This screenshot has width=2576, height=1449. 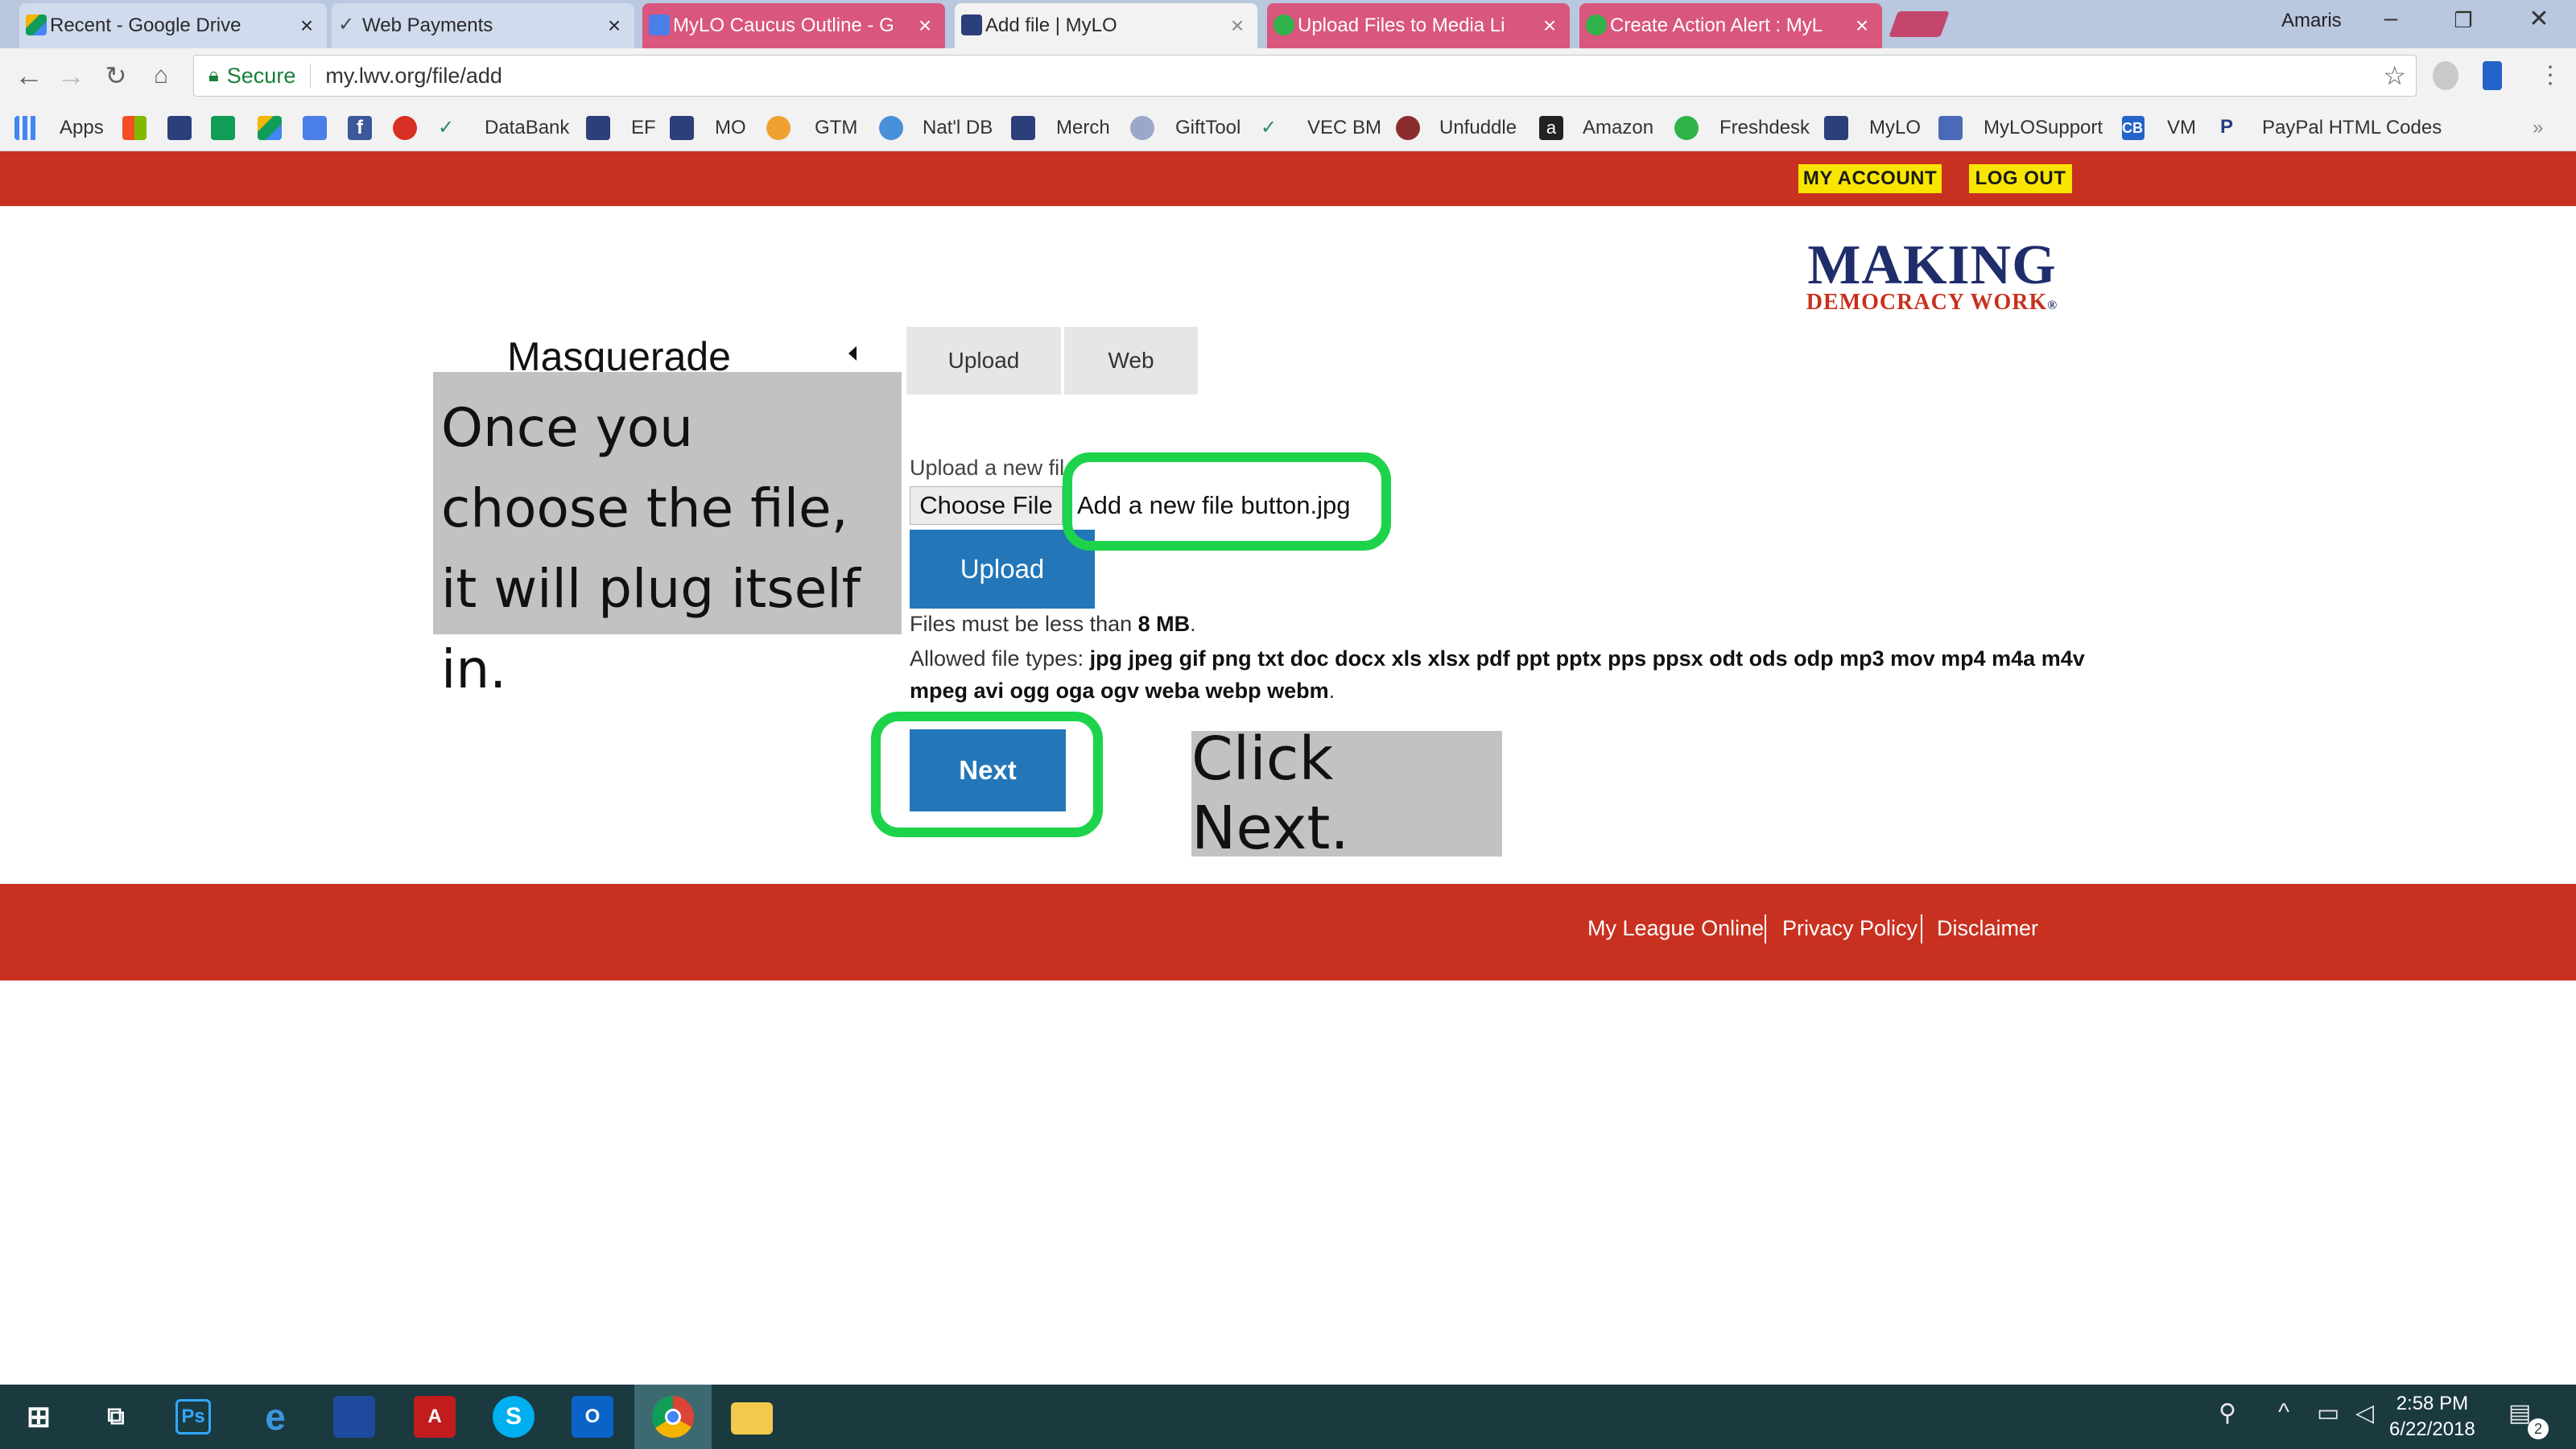 What do you see at coordinates (527, 128) in the screenshot?
I see `bookmark-databank: DataBank` at bounding box center [527, 128].